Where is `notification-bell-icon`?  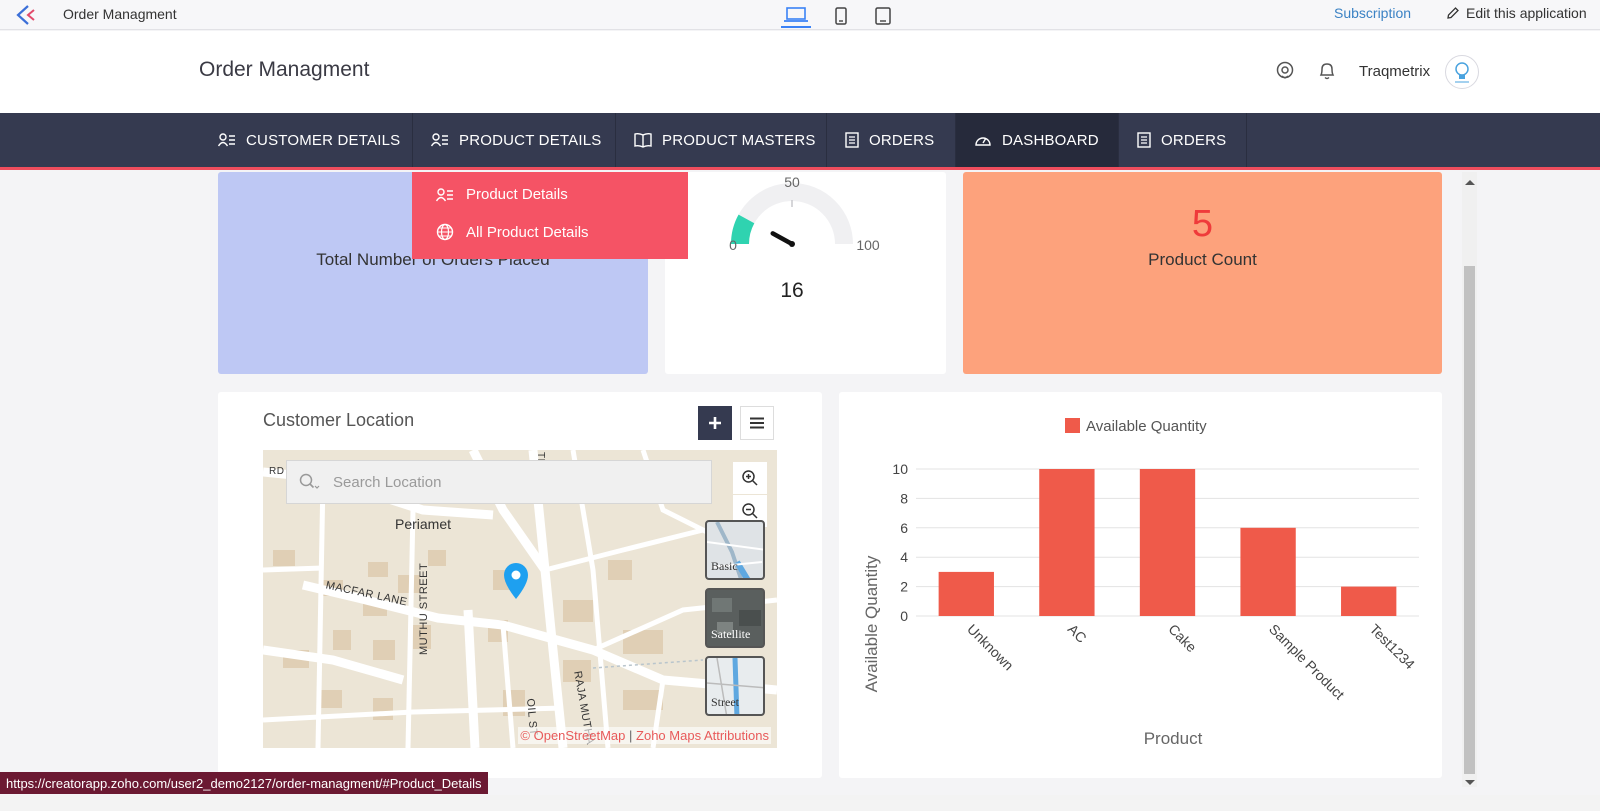 notification-bell-icon is located at coordinates (1327, 73).